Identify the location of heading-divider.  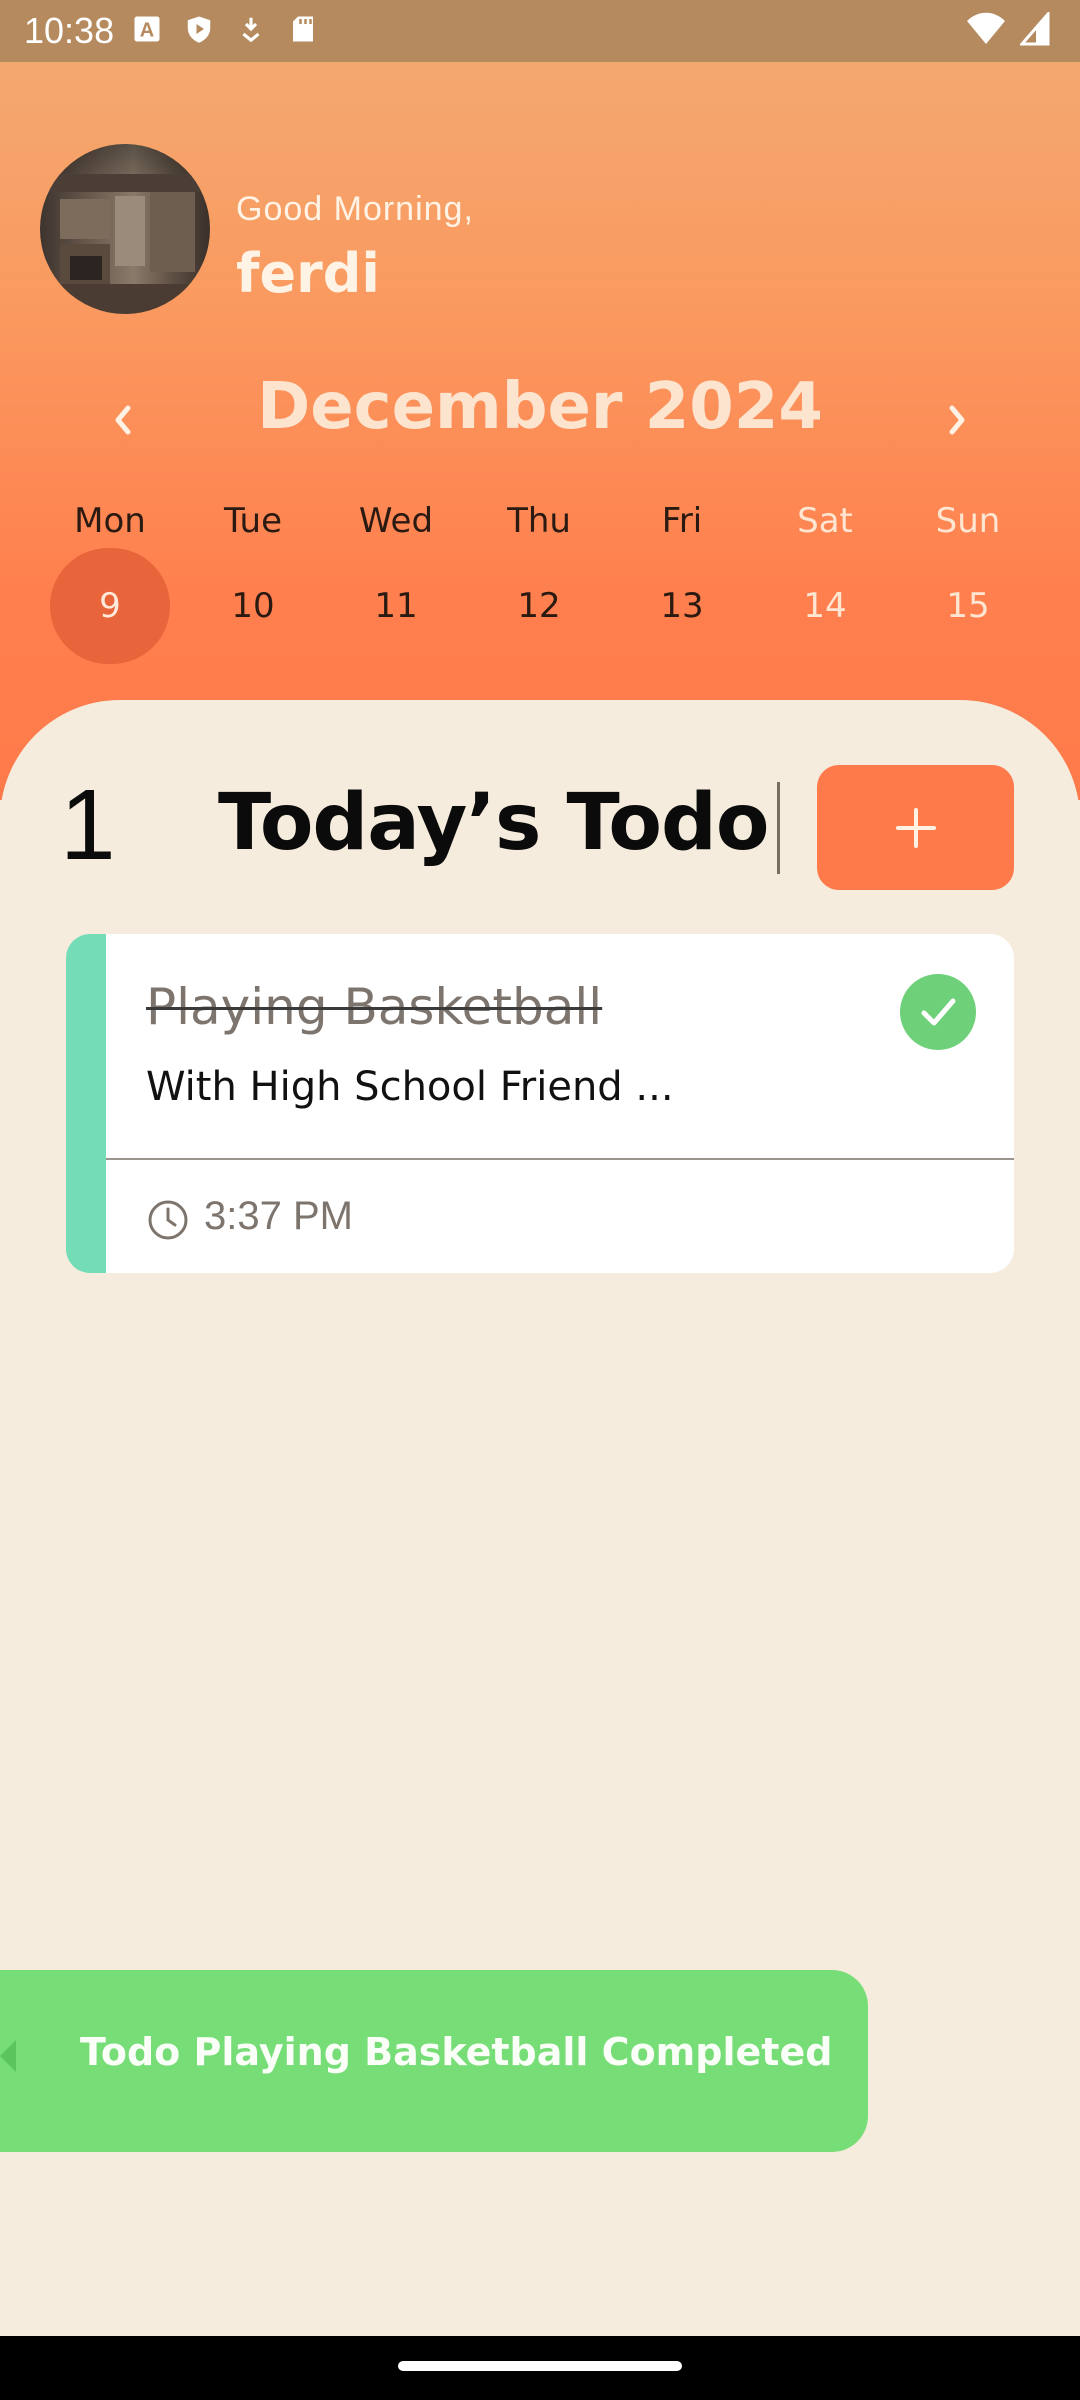
(778, 828).